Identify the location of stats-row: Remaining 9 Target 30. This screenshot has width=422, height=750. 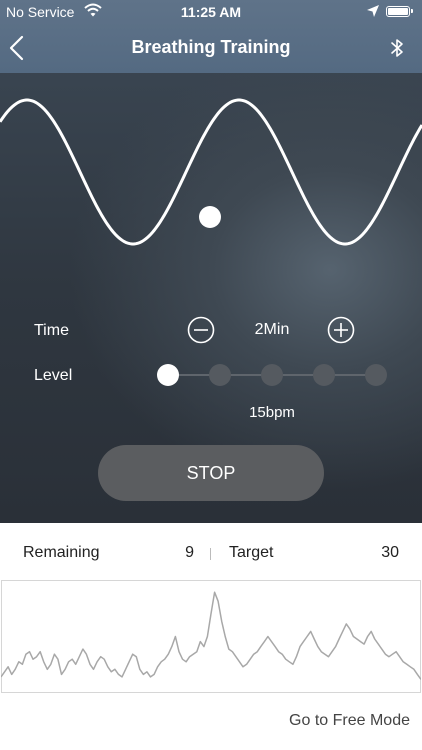
(211, 553).